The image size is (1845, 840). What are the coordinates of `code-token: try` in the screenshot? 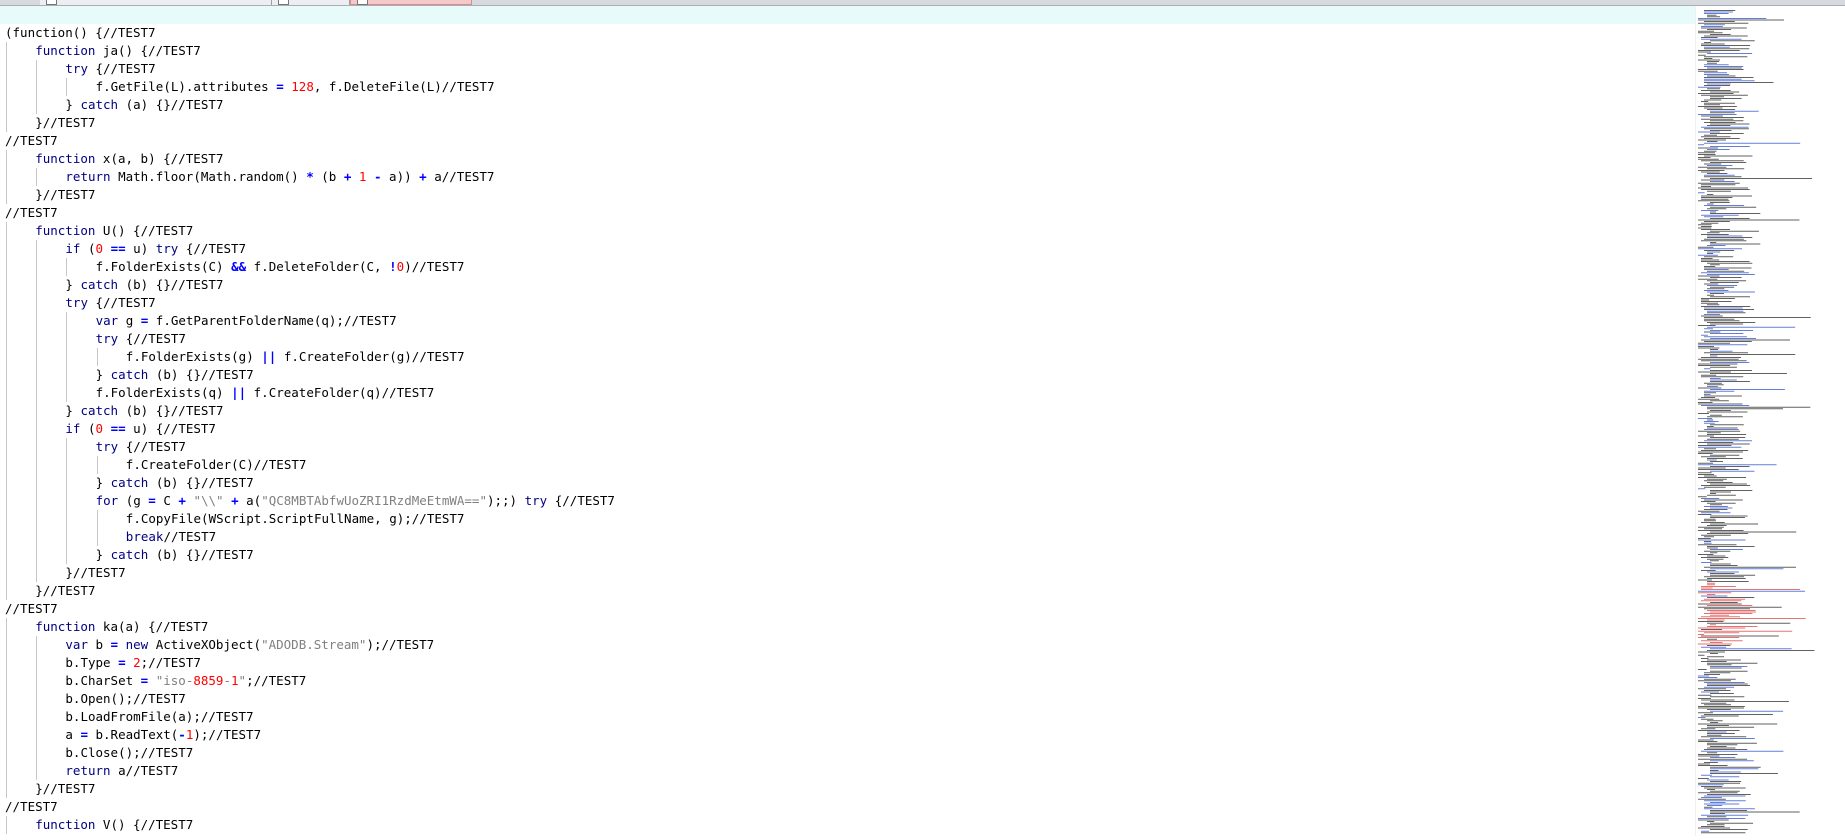 It's located at (76, 68).